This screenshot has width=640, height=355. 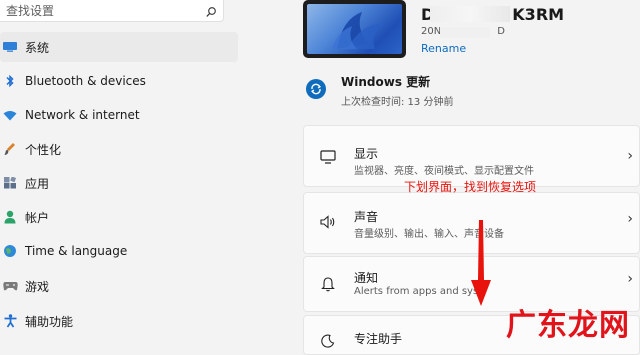 What do you see at coordinates (76, 251) in the screenshot?
I see `sidebar-item-label: Time & language` at bounding box center [76, 251].